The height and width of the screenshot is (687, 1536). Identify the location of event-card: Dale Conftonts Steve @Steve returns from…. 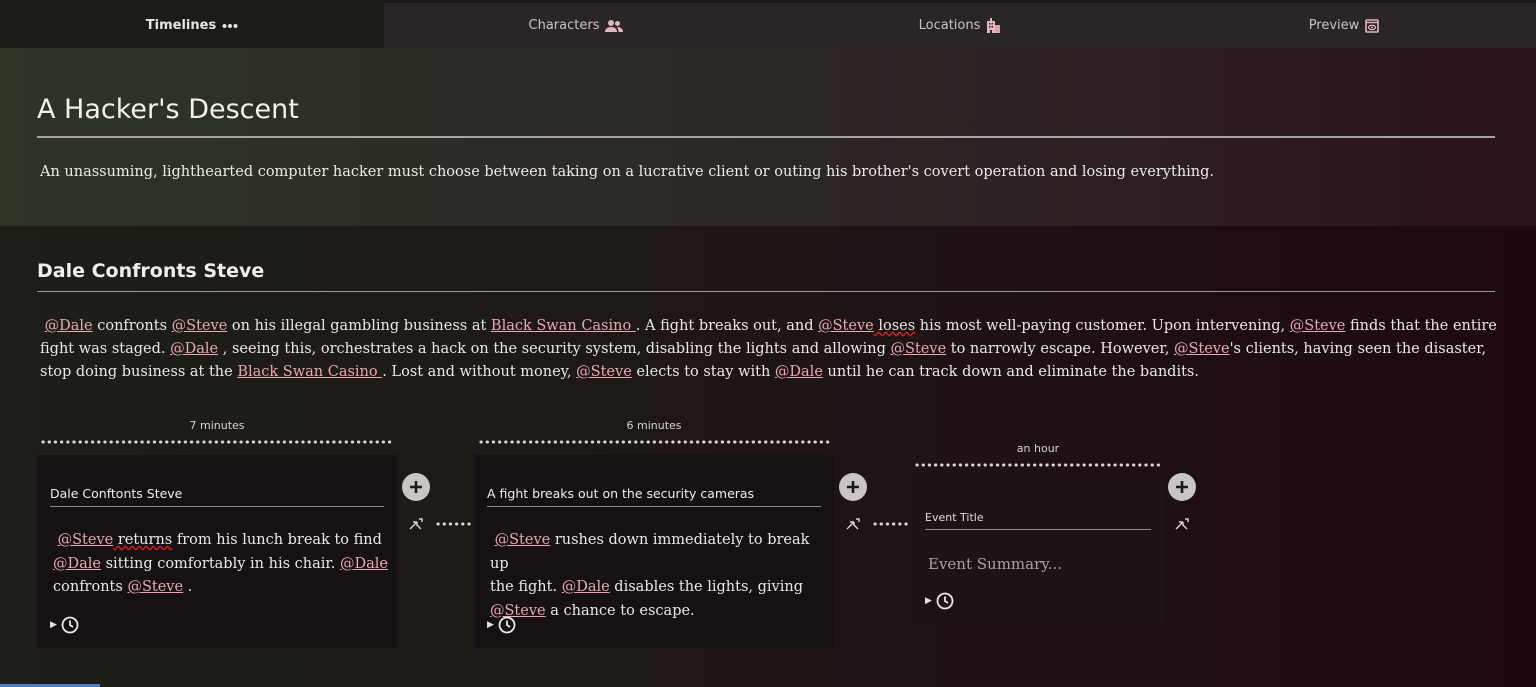
(217, 551).